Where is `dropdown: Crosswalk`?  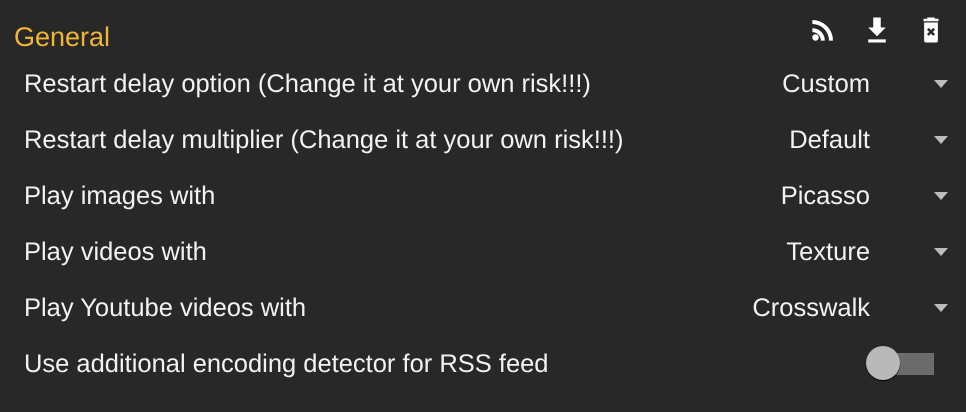
dropdown: Crosswalk is located at coordinates (850, 308).